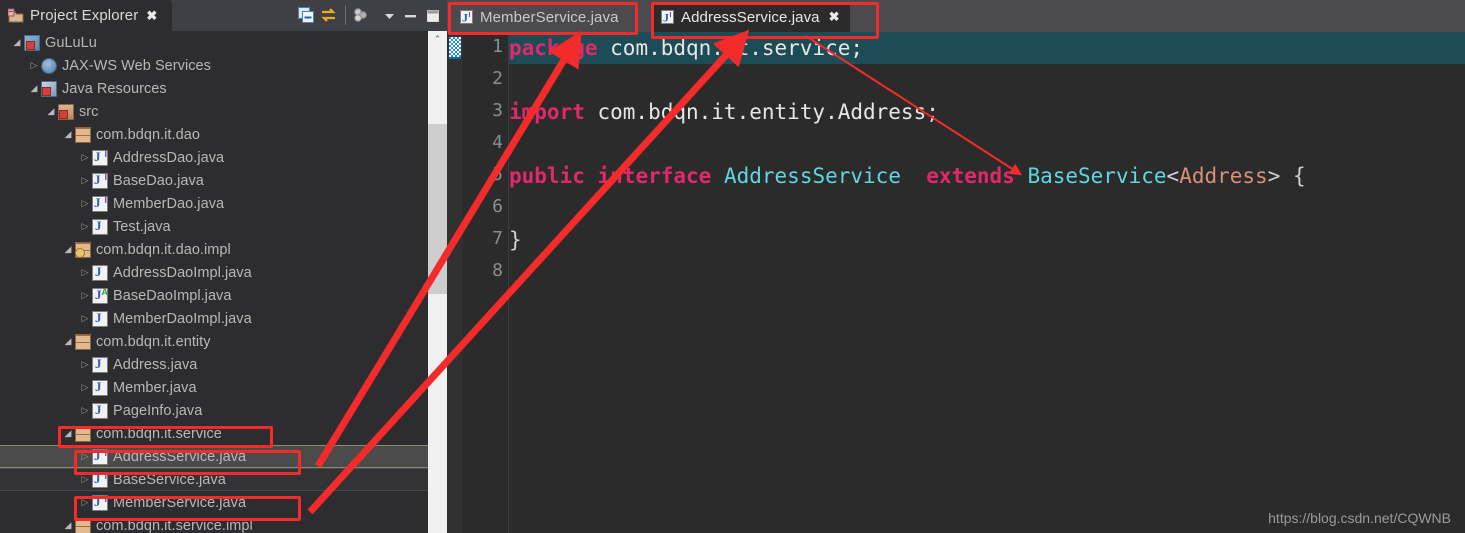 This screenshot has width=1465, height=533. What do you see at coordinates (214, 134) in the screenshot?
I see `tree-item-com-bdqn-it-dao: ◢ com.bdqn.it.dao` at bounding box center [214, 134].